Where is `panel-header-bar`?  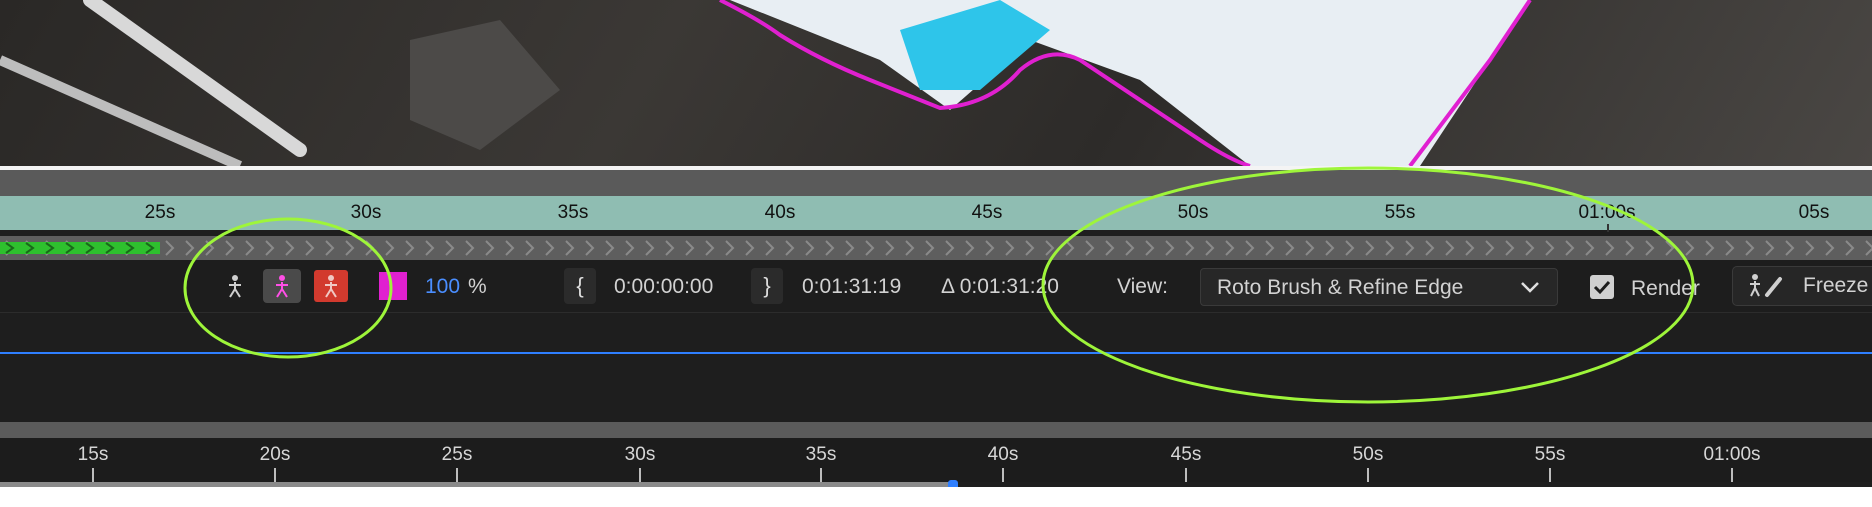
panel-header-bar is located at coordinates (936, 183).